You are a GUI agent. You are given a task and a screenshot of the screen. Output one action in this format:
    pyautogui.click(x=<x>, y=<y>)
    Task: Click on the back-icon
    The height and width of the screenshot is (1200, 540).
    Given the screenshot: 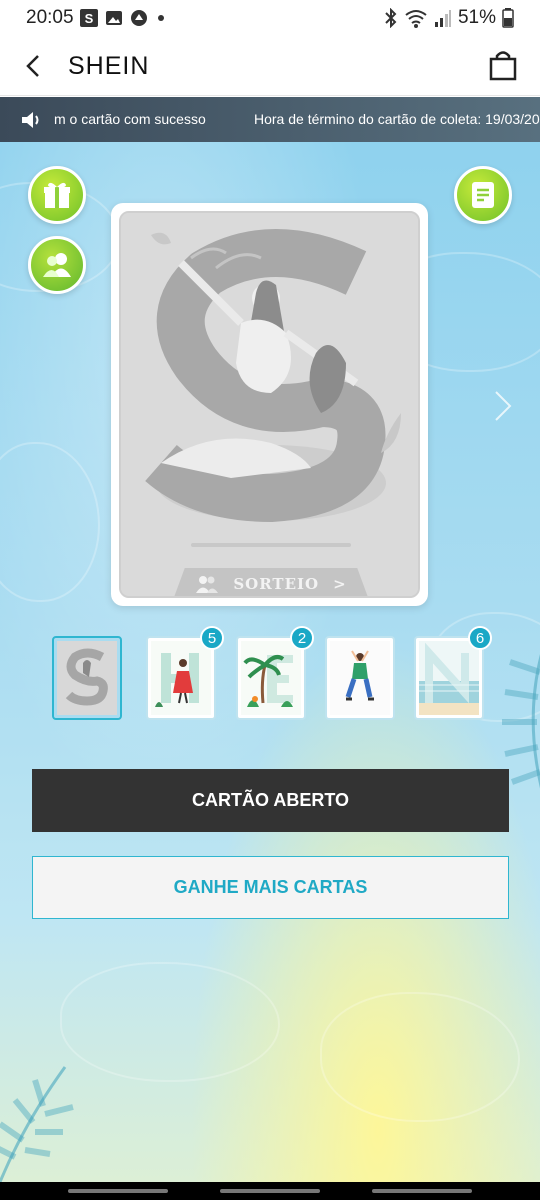 What is the action you would take?
    pyautogui.click(x=34, y=66)
    